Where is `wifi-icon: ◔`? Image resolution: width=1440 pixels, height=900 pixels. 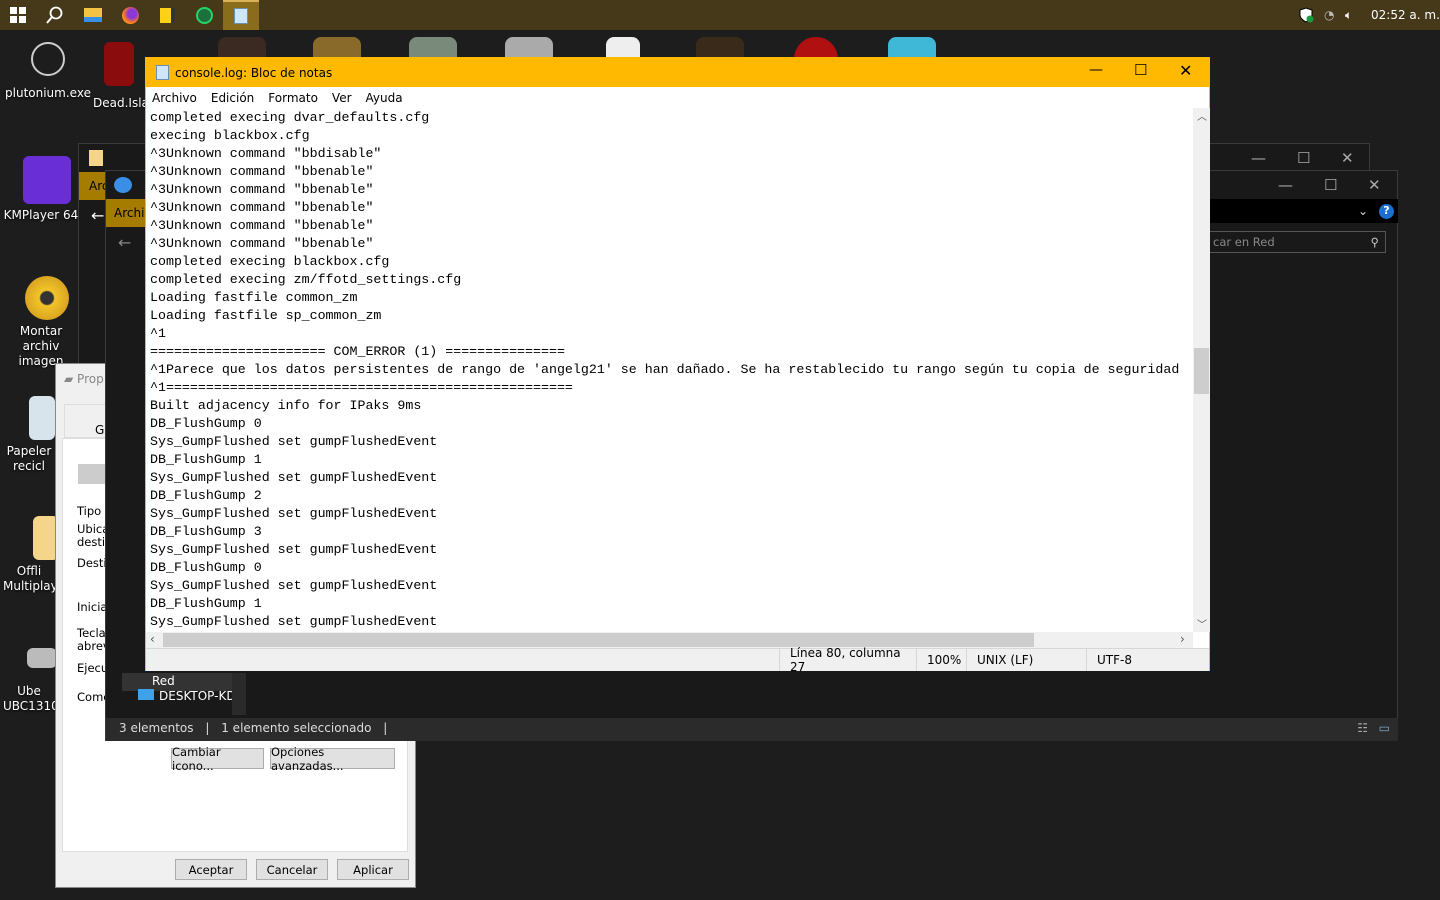
wifi-icon: ◔ is located at coordinates (1329, 15).